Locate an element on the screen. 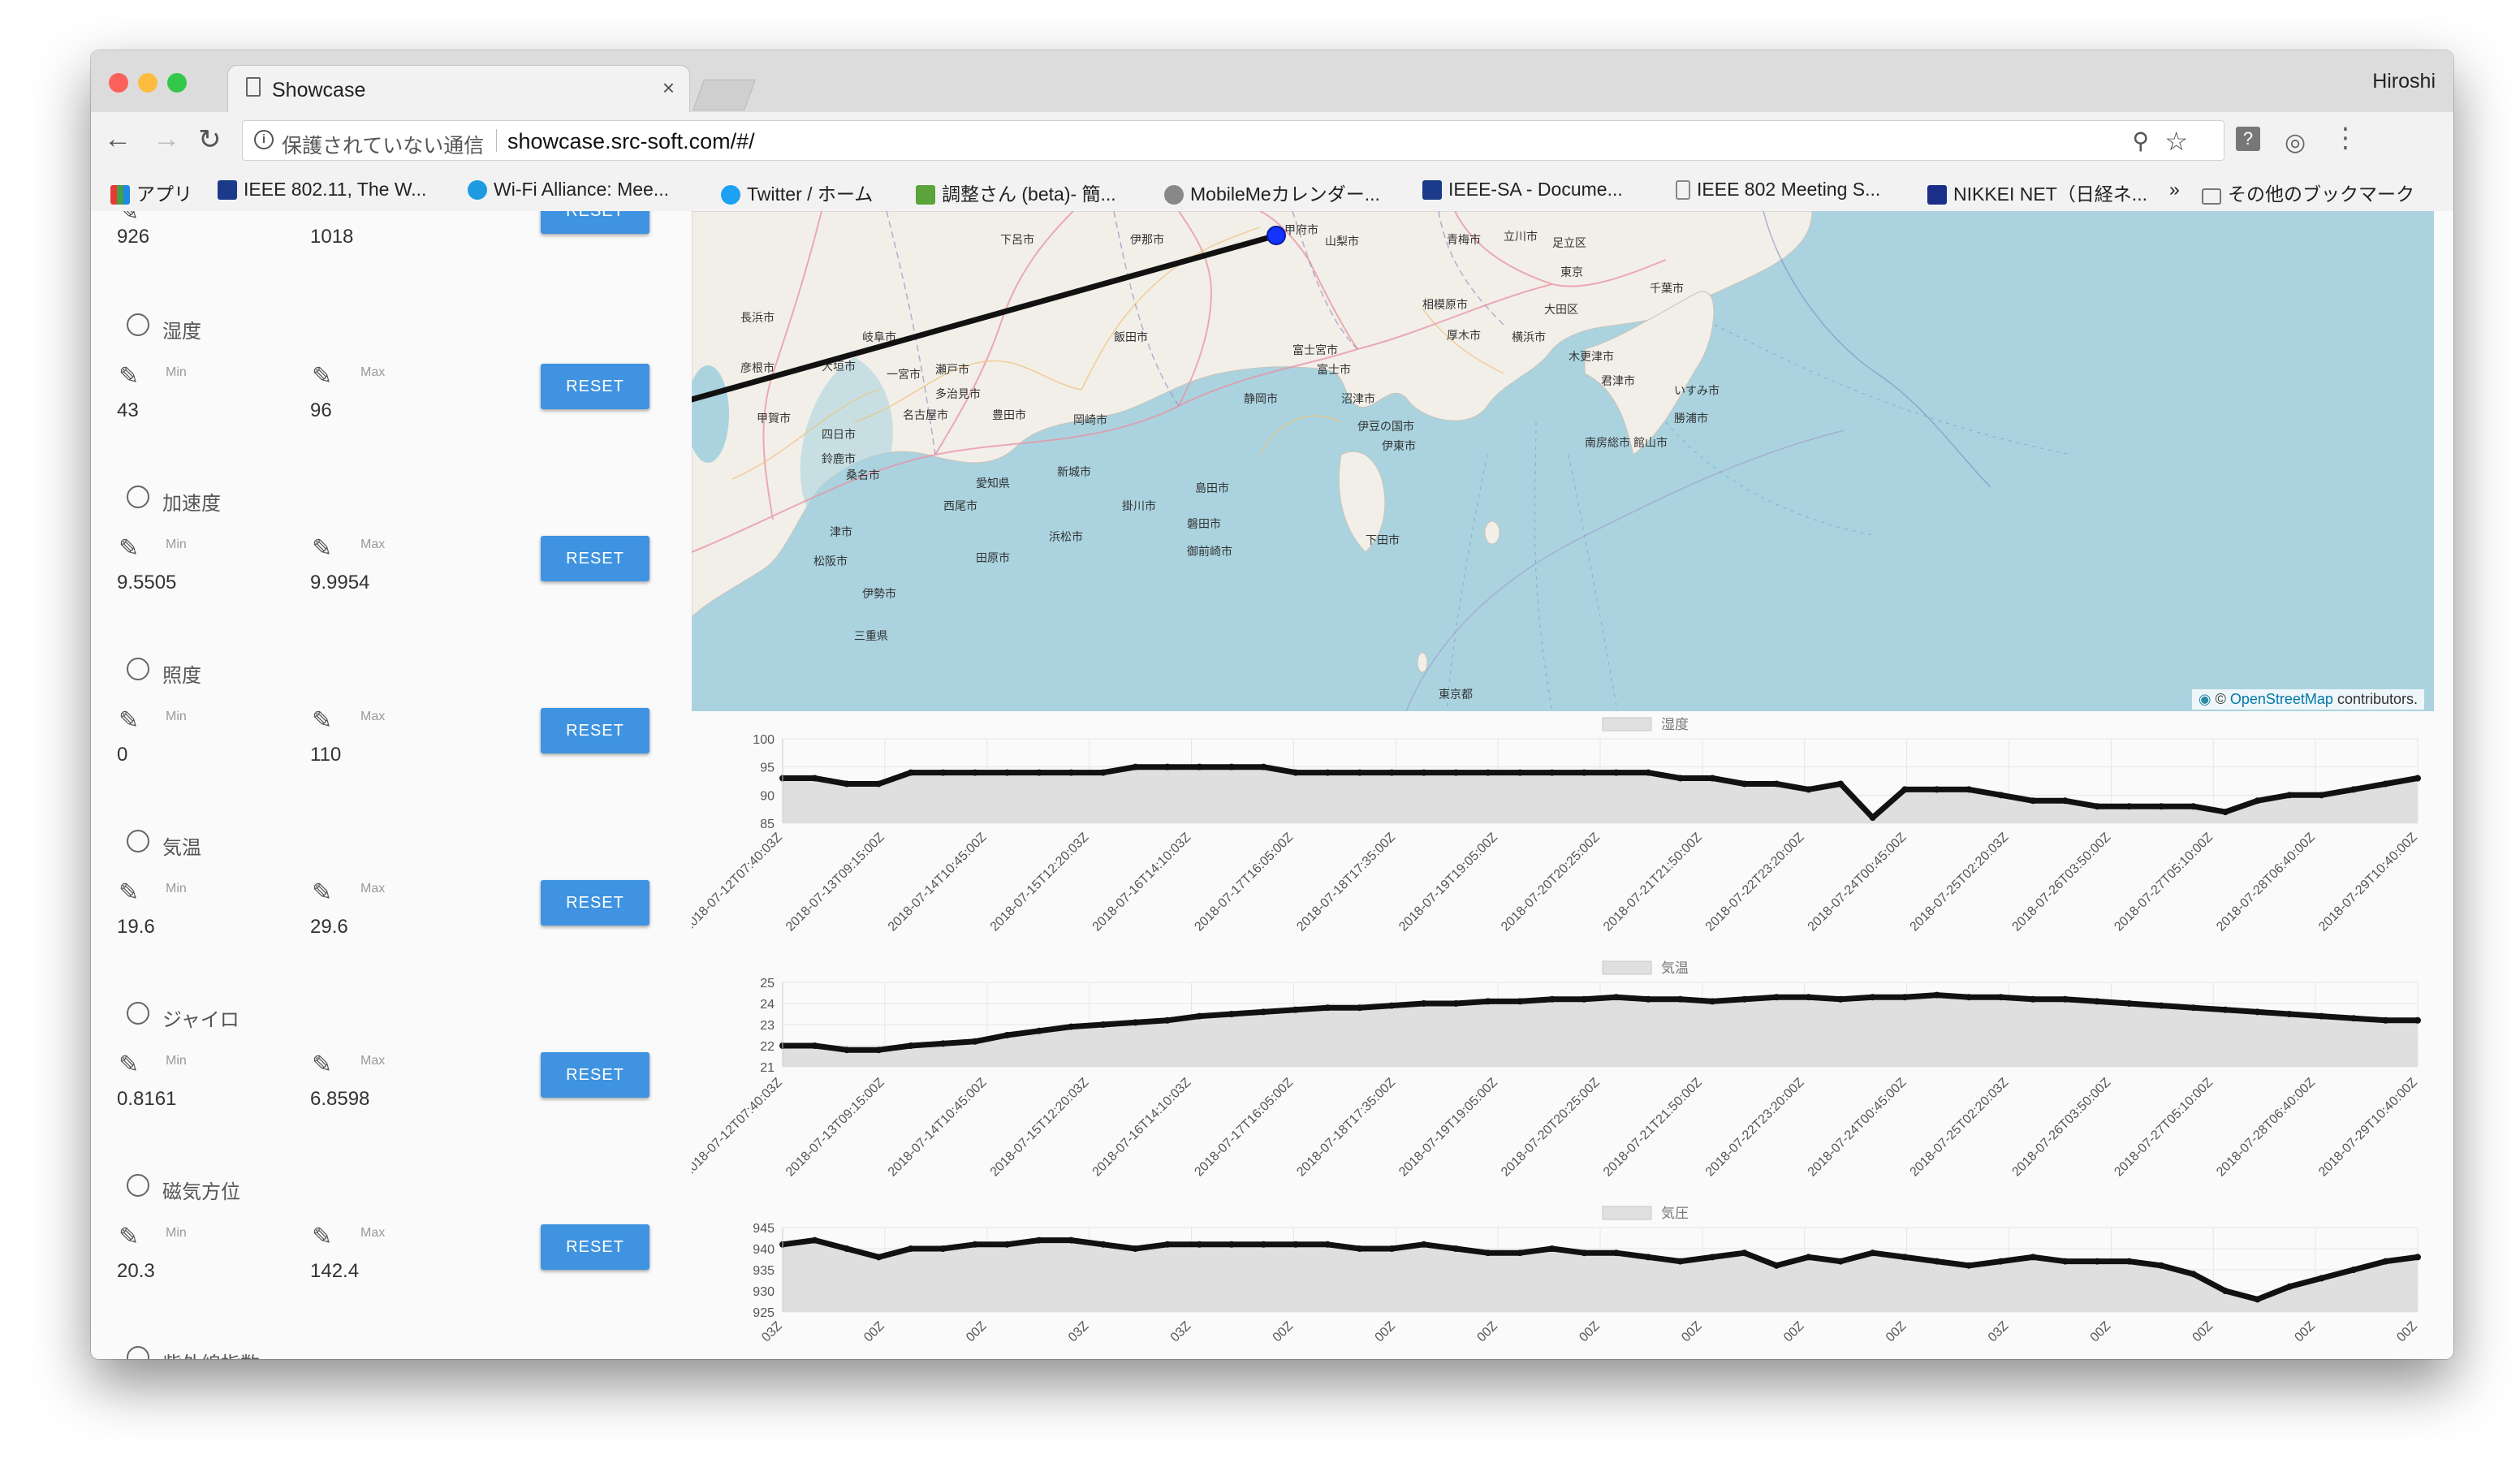 This screenshot has width=2520, height=1476. bookmark-twitter: Twitter / ホーム is located at coordinates (797, 192).